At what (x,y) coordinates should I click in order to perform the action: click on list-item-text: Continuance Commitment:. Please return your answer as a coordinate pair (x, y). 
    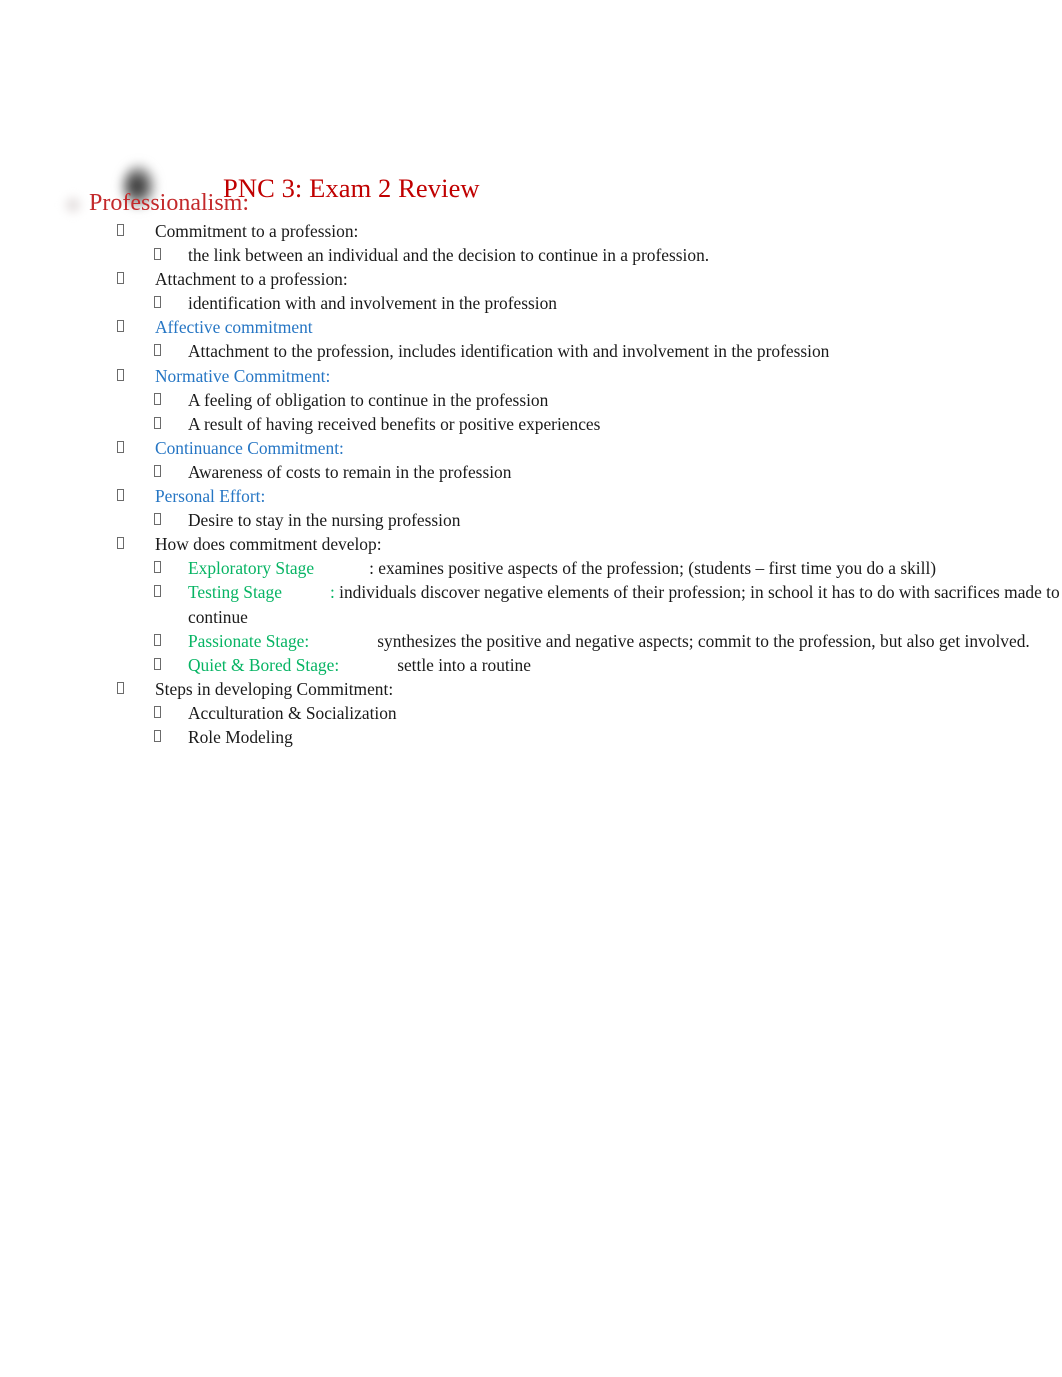
    Looking at the image, I should click on (249, 447).